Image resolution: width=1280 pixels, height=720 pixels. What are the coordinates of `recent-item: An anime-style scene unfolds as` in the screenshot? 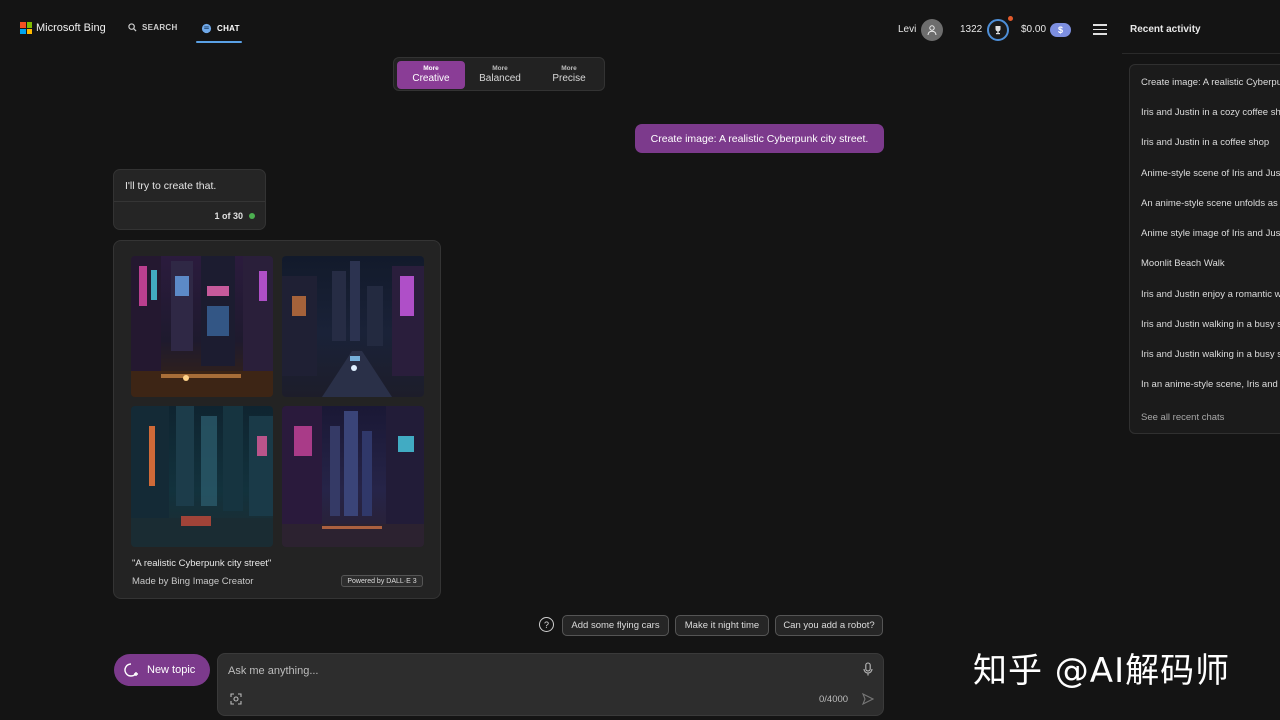 It's located at (1209, 203).